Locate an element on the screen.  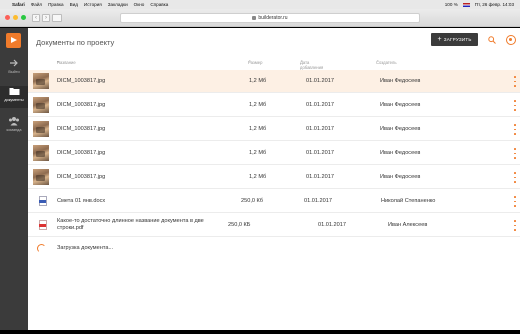
battery-text: 100 % is located at coordinates (451, 4).